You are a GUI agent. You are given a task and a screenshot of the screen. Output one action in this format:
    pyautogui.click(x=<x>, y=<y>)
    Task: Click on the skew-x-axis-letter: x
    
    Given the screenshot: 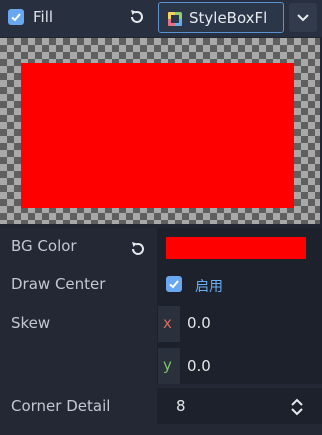 What is the action you would take?
    pyautogui.click(x=167, y=323)
    